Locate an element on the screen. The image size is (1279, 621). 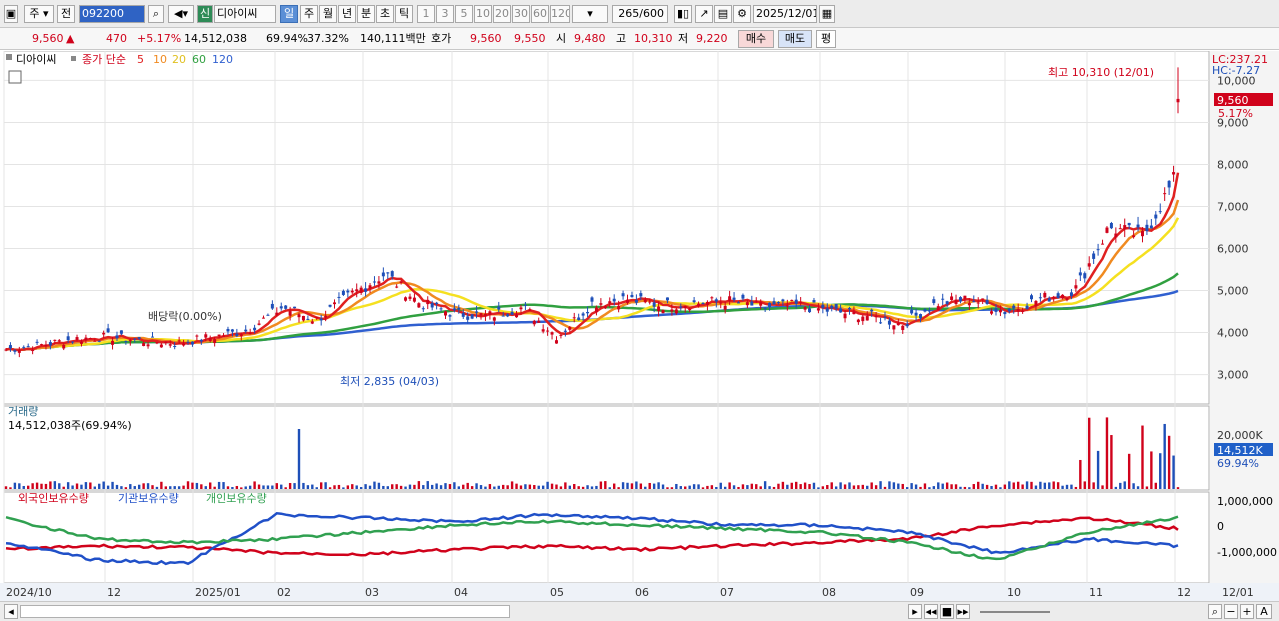
sell-button: 매도 is located at coordinates (795, 39).